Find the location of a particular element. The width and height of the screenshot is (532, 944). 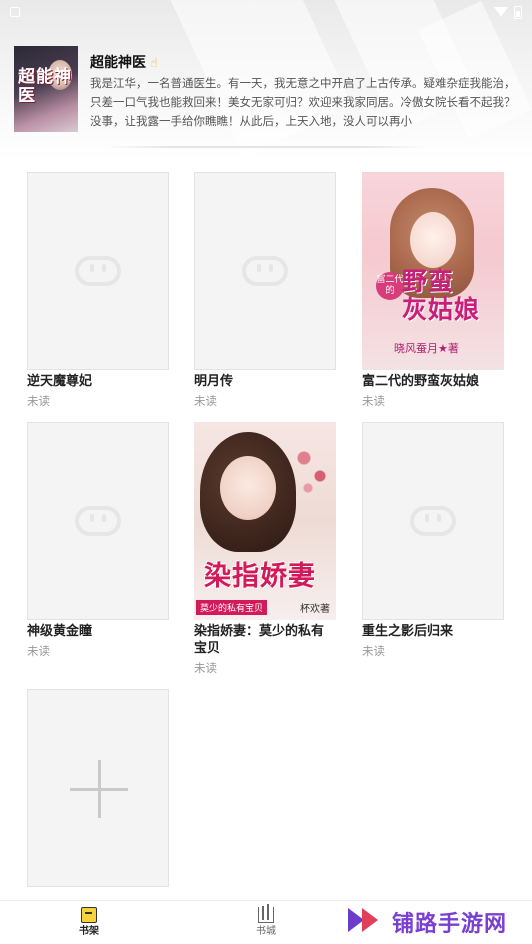

book-item: 明月传 未读 is located at coordinates (265, 290).